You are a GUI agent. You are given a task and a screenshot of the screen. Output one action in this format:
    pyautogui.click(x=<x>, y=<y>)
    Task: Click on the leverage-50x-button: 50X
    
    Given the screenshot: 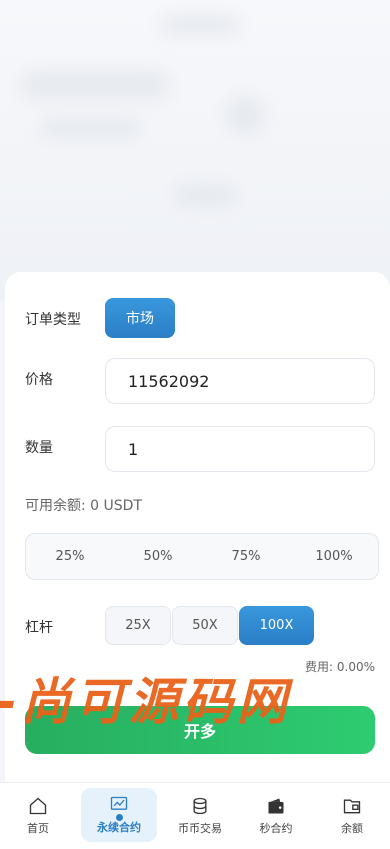 What is the action you would take?
    pyautogui.click(x=205, y=625)
    